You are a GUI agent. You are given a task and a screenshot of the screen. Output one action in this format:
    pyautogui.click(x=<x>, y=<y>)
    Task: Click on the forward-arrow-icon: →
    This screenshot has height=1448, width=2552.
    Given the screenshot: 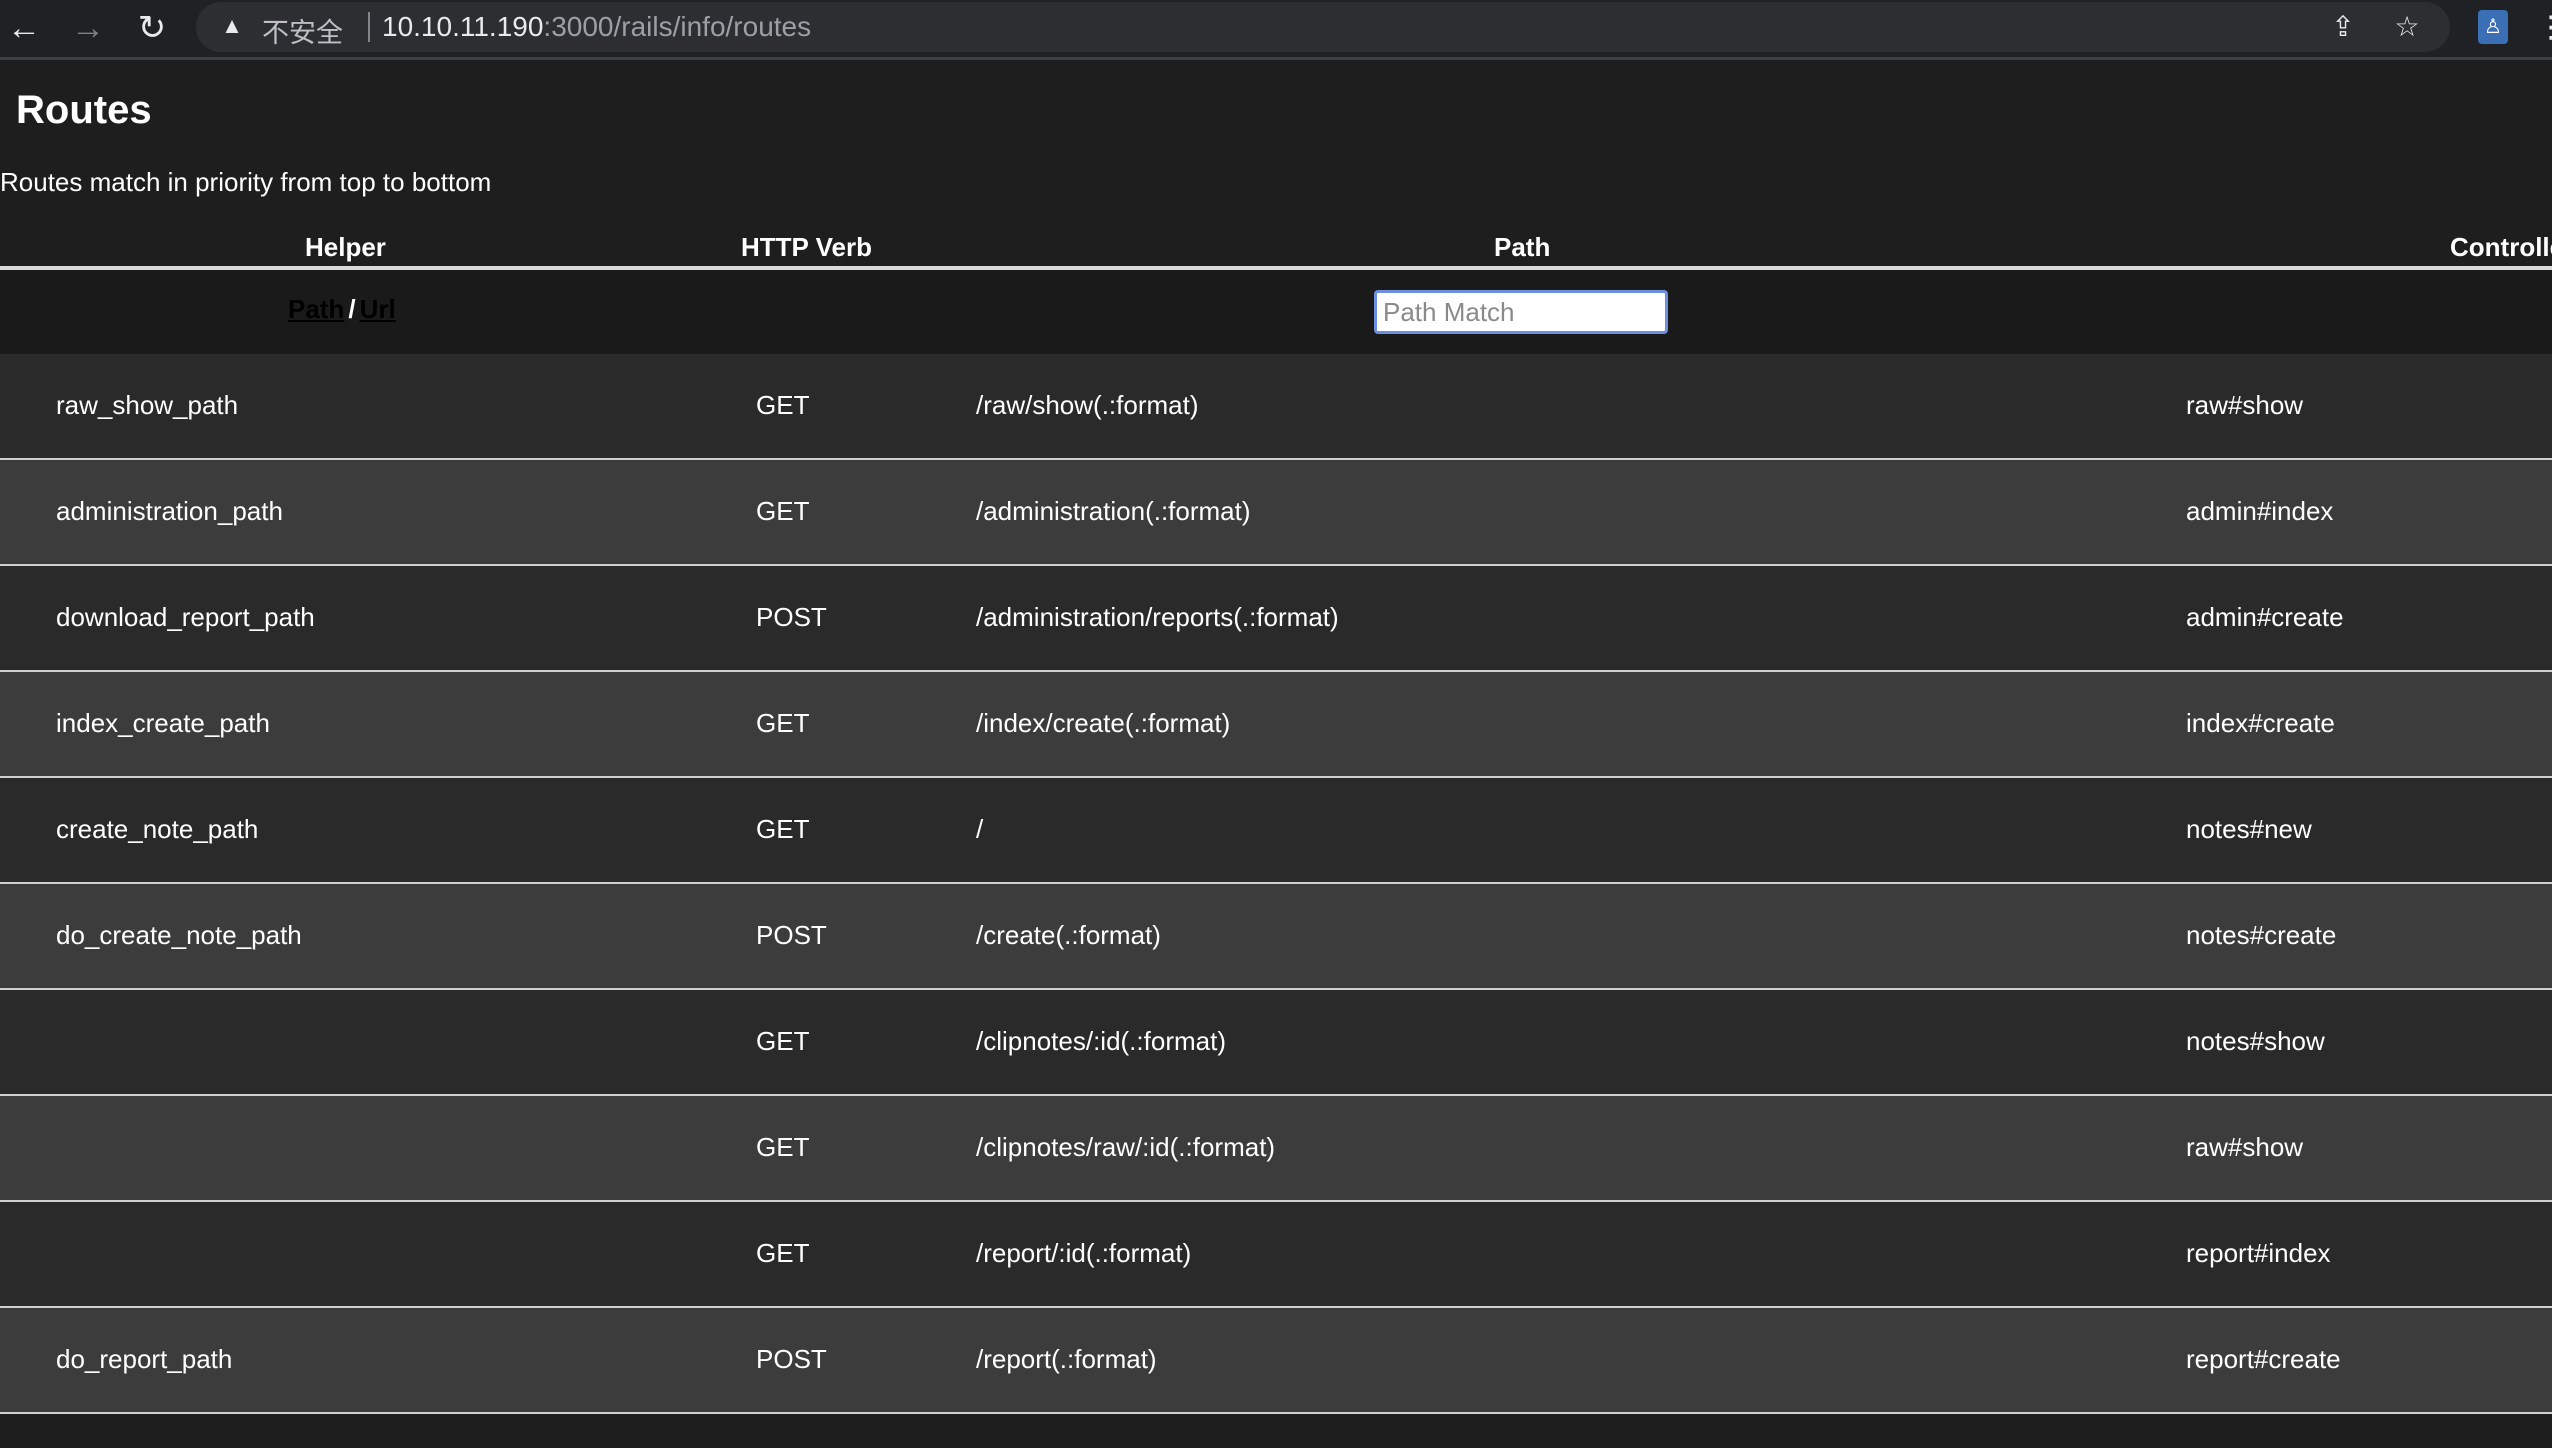 What is the action you would take?
    pyautogui.click(x=88, y=28)
    